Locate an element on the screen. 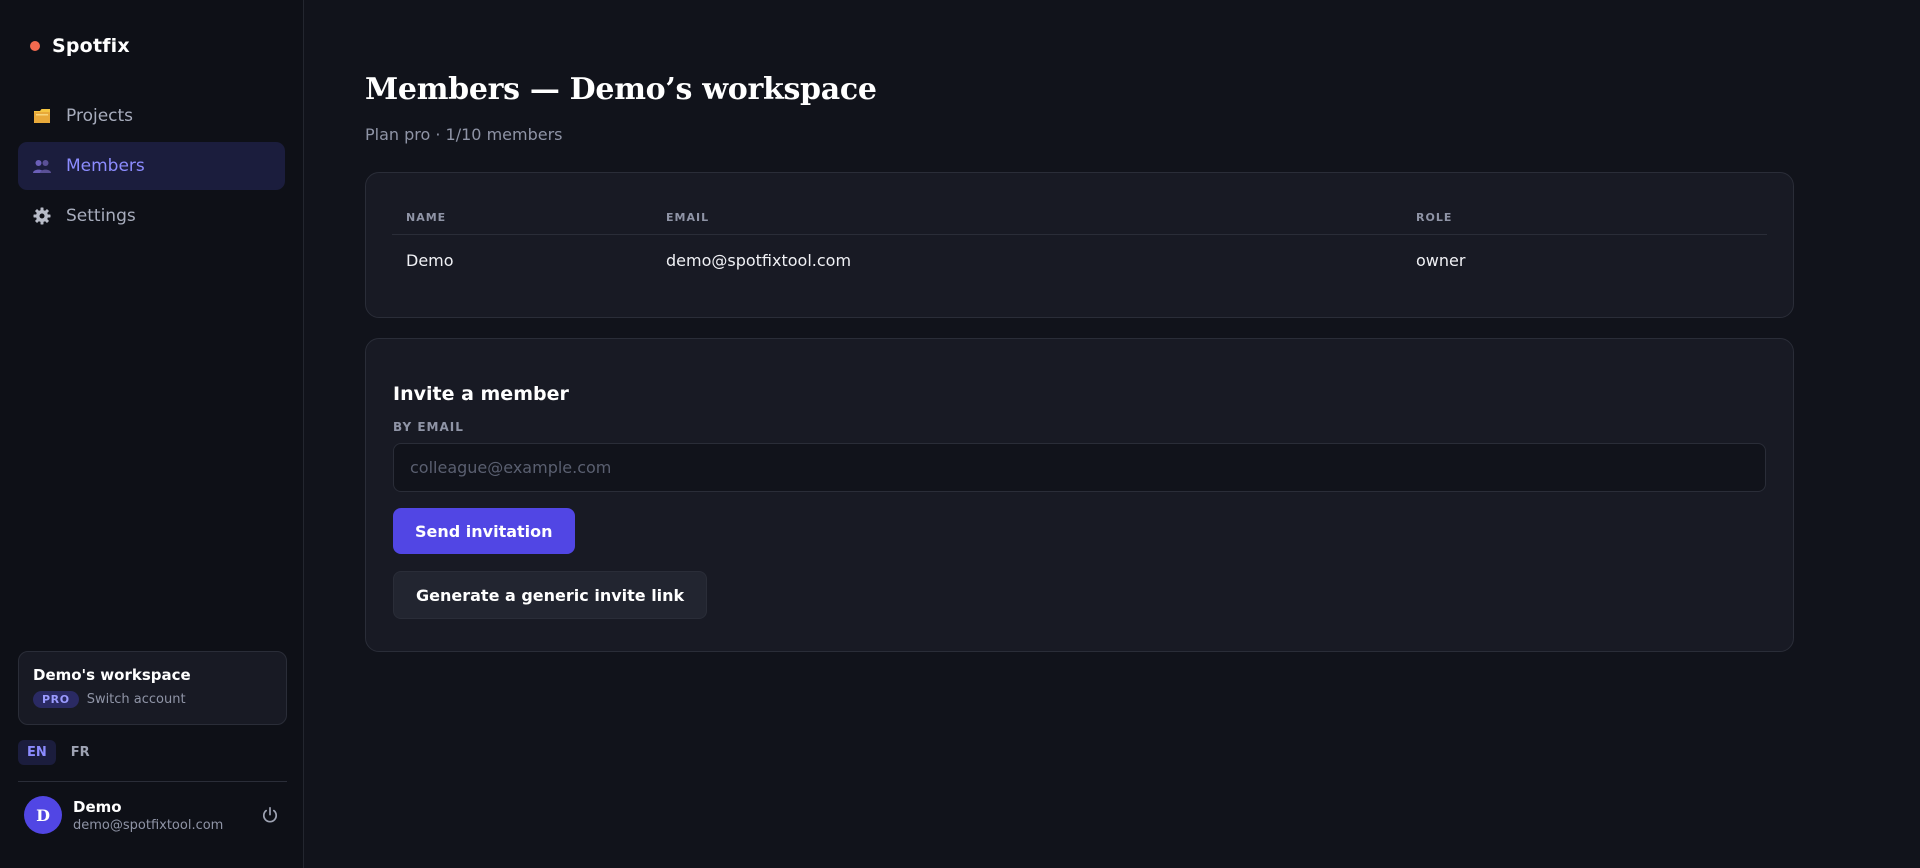 The image size is (1920, 868). logout-button is located at coordinates (270, 815).